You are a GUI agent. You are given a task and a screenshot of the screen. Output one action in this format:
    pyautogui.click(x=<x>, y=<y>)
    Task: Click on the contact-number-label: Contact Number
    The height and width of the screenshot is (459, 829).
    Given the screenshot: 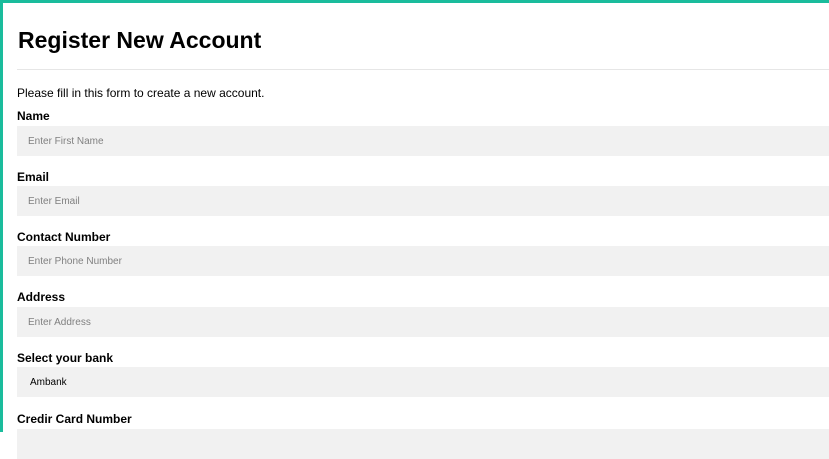 What is the action you would take?
    pyautogui.click(x=64, y=237)
    